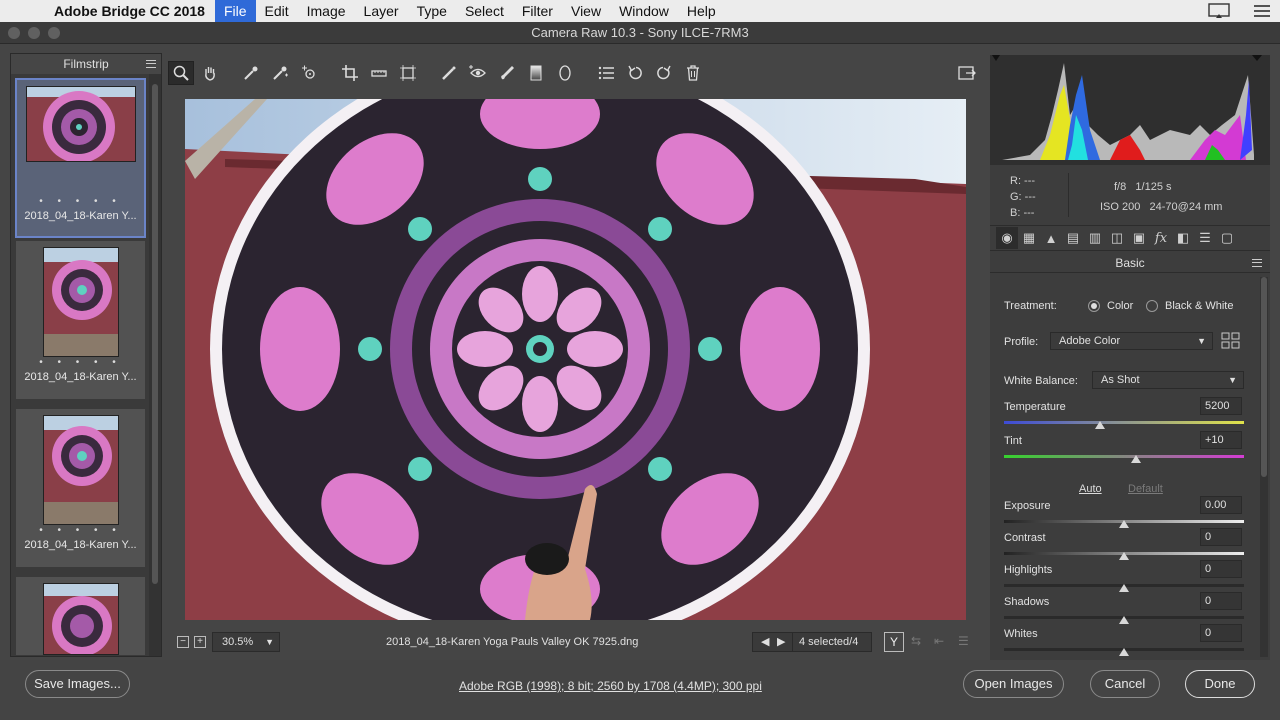  What do you see at coordinates (1221, 633) in the screenshot?
I see `whites-value-field: 0` at bounding box center [1221, 633].